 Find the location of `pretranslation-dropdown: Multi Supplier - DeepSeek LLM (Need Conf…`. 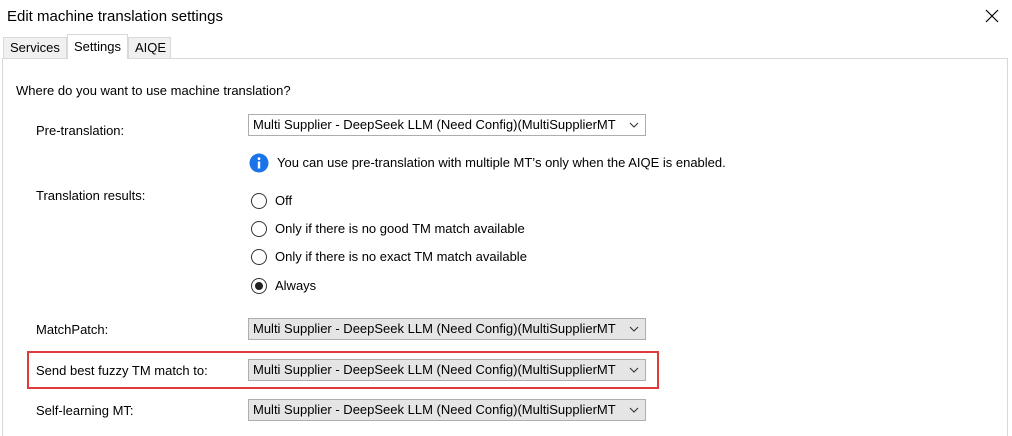

pretranslation-dropdown: Multi Supplier - DeepSeek LLM (Need Conf… is located at coordinates (447, 125).